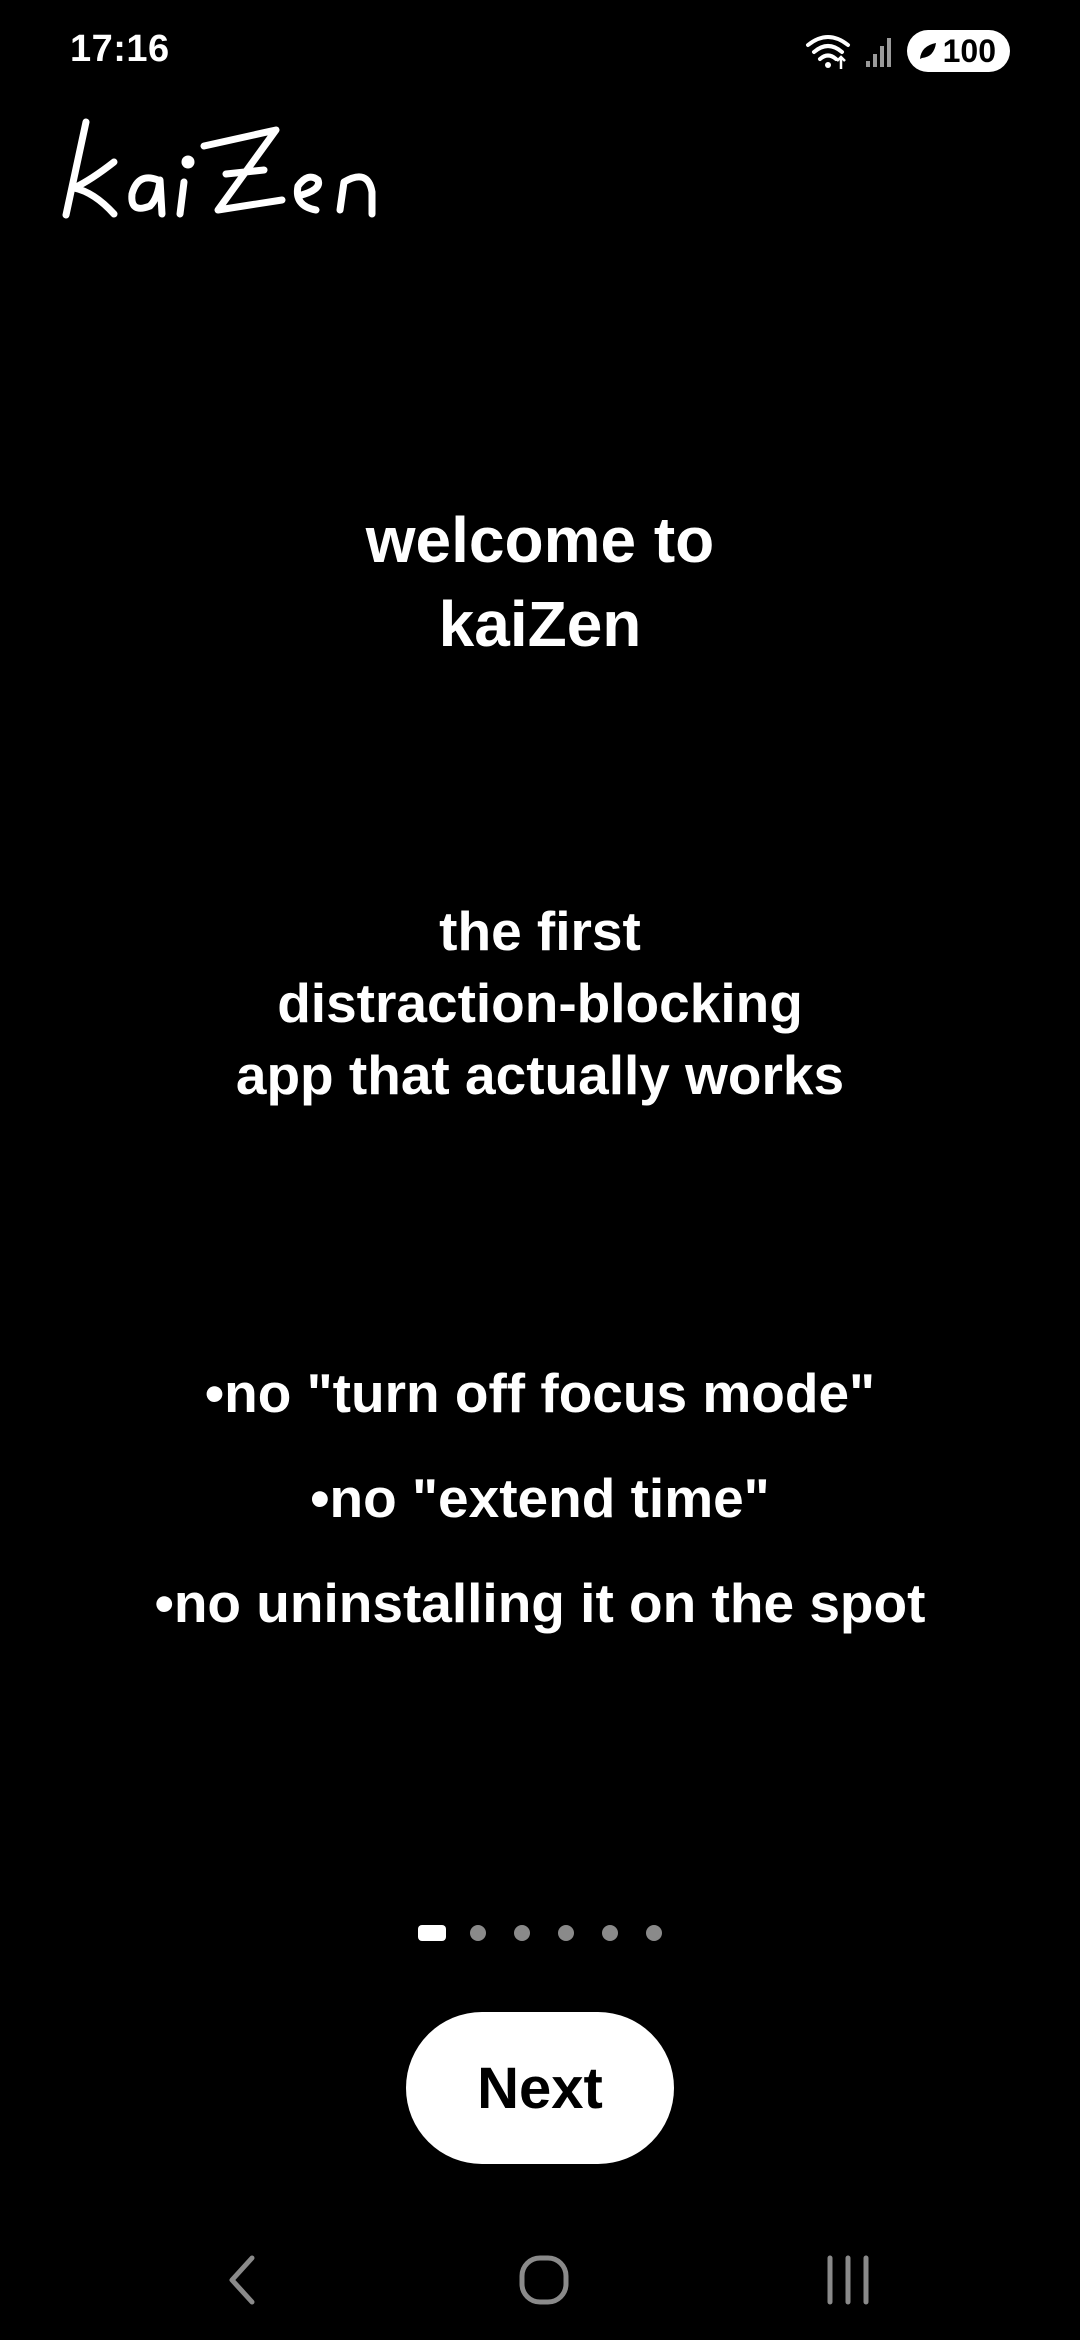 This screenshot has width=1080, height=2340. Describe the element at coordinates (828, 51) in the screenshot. I see `wifi-icon` at that location.